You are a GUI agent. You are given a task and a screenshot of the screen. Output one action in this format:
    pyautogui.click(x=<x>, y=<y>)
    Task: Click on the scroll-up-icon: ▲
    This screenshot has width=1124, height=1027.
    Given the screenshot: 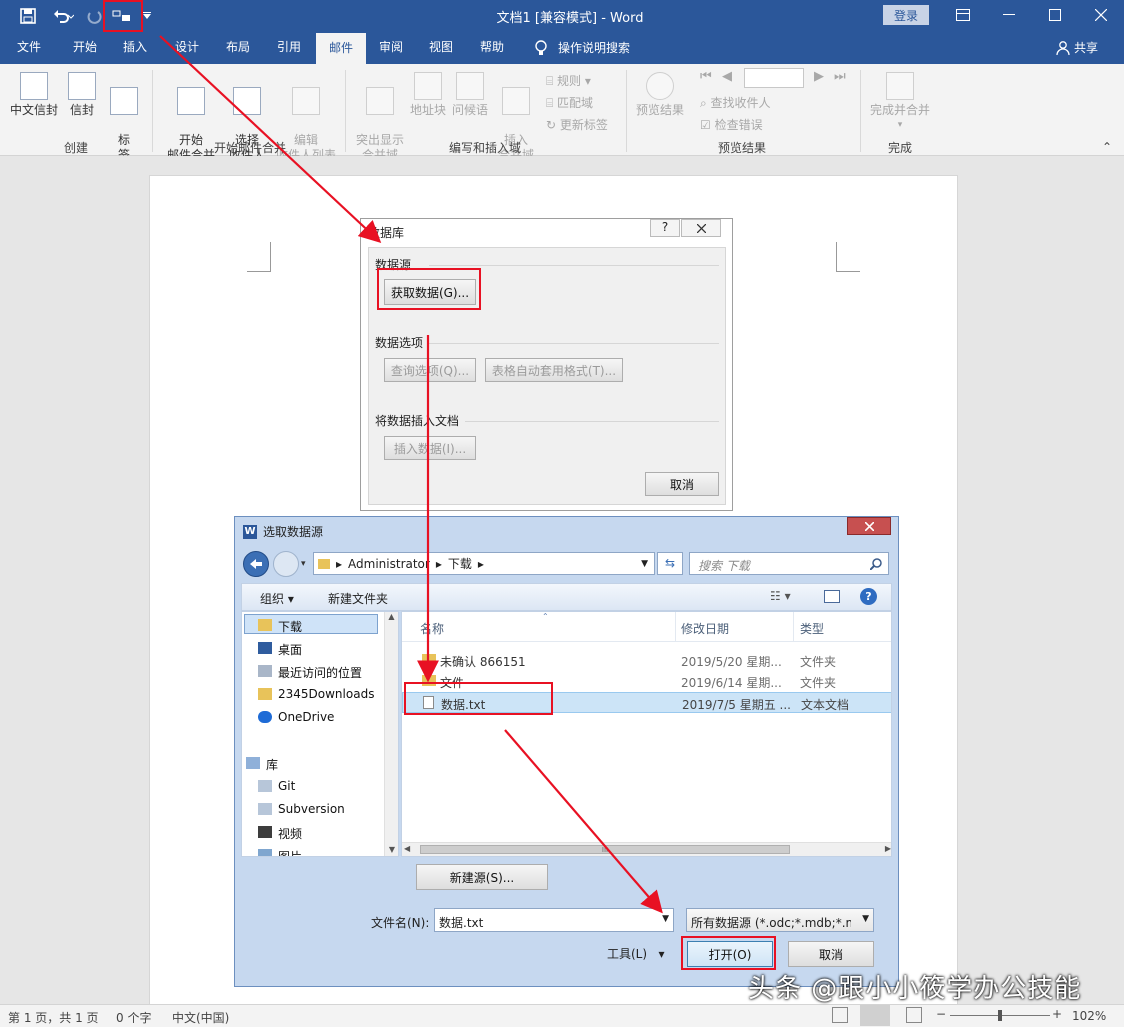 What is the action you would take?
    pyautogui.click(x=391, y=616)
    